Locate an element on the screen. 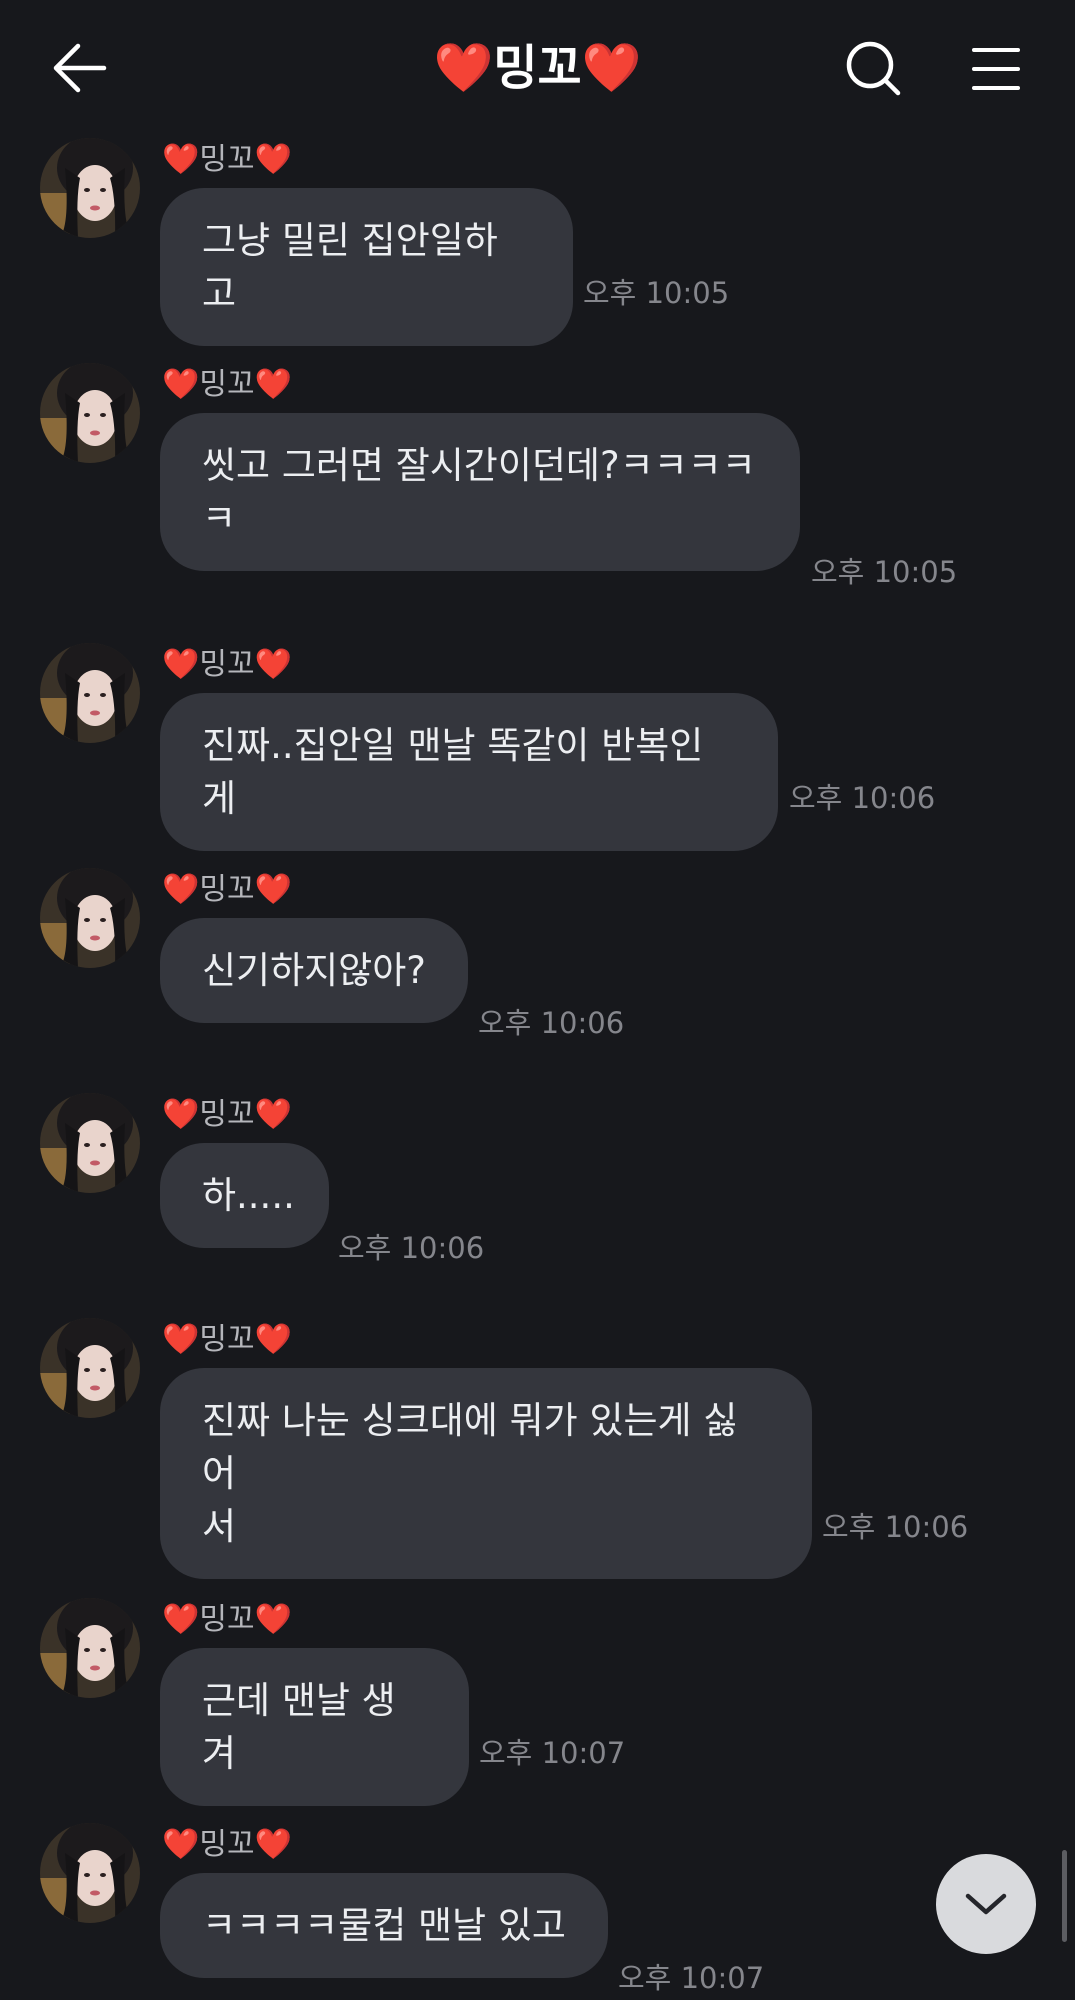 The image size is (1075, 2000). scroll-to-bottom-button is located at coordinates (986, 1904).